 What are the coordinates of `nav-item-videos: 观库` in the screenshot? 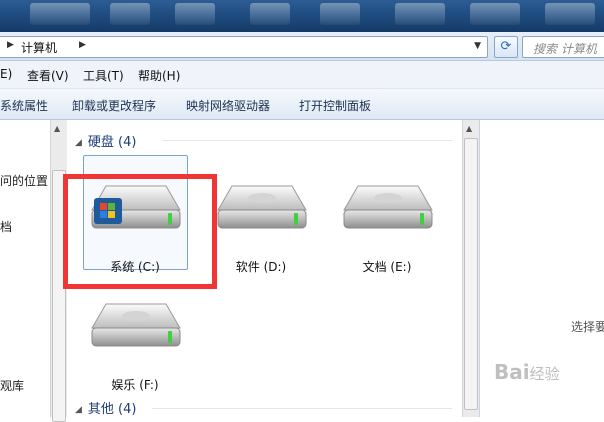 It's located at (12, 385).